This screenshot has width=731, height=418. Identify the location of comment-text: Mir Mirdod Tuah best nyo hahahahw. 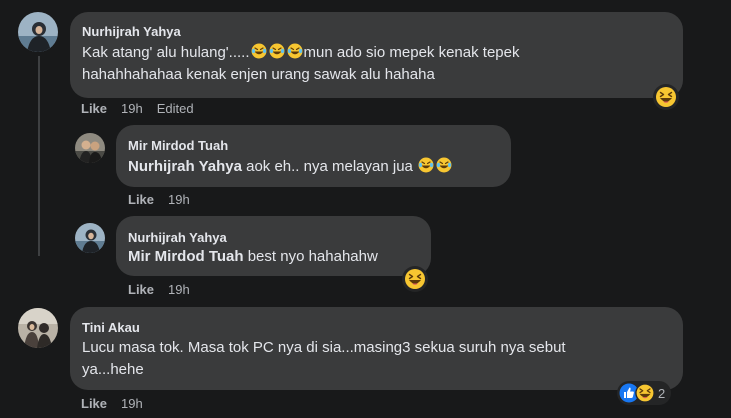
(253, 257).